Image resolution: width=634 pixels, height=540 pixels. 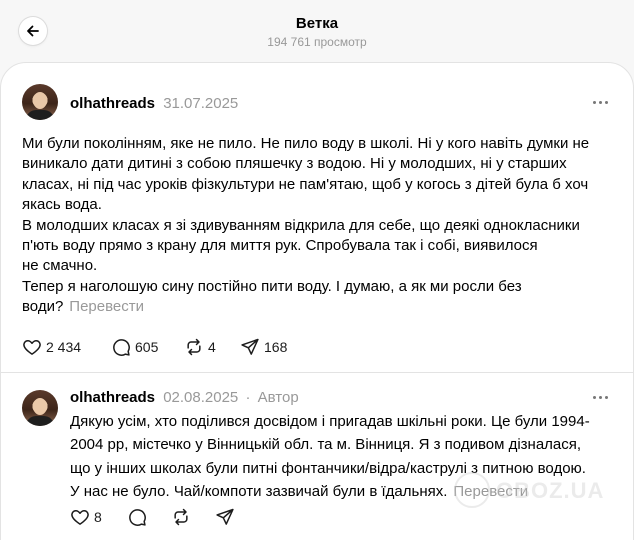 I want to click on comment-button: 605, so click(x=134, y=347).